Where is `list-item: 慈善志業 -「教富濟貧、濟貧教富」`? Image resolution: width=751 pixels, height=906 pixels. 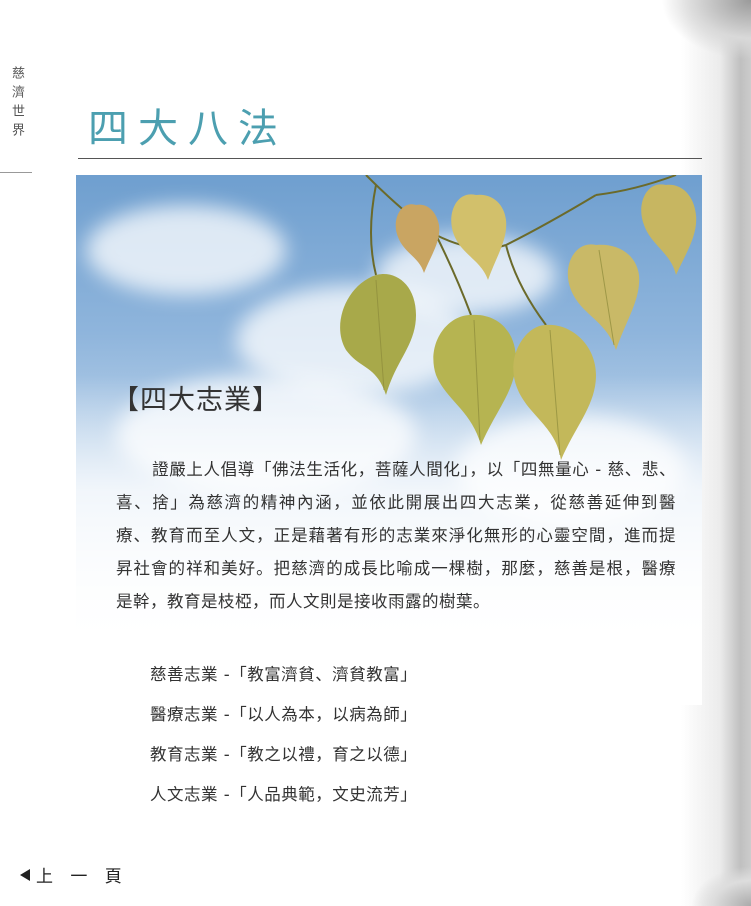 list-item: 慈善志業 -「教富濟貧、濟貧教富」 is located at coordinates (284, 674).